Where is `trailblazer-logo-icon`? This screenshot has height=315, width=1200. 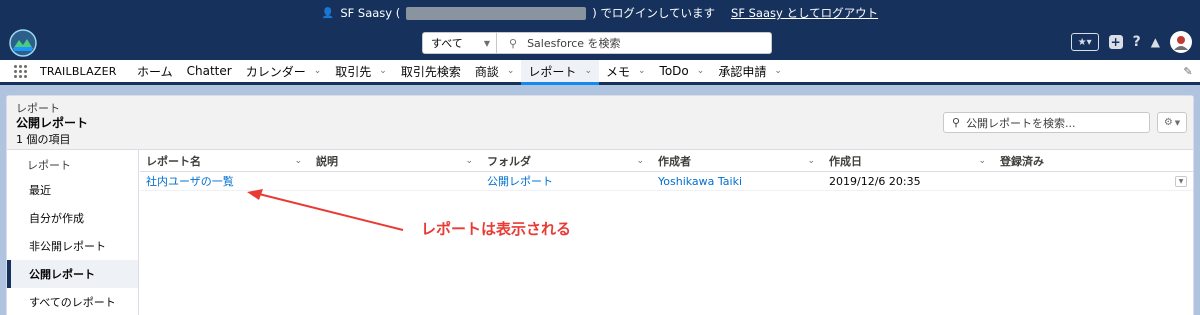 trailblazer-logo-icon is located at coordinates (23, 43).